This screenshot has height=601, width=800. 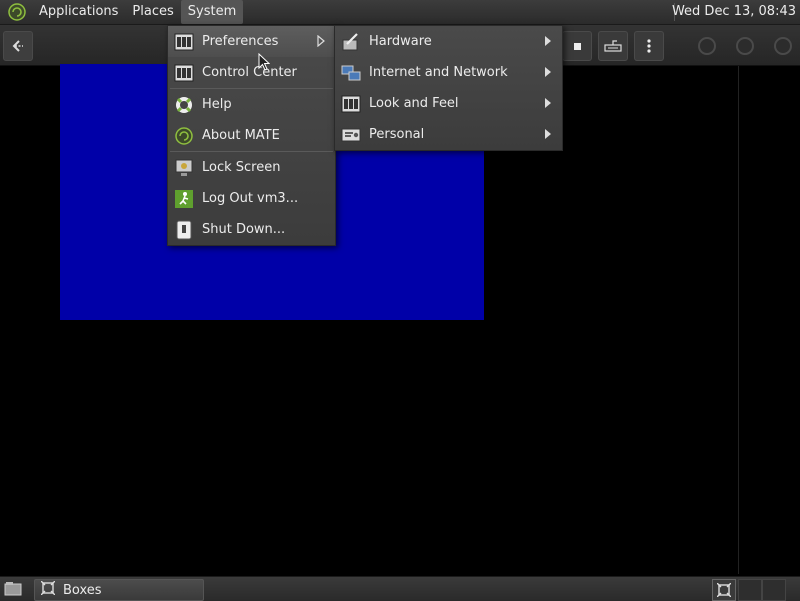 I want to click on submenu-item-hardware: Hardware, so click(x=448, y=41).